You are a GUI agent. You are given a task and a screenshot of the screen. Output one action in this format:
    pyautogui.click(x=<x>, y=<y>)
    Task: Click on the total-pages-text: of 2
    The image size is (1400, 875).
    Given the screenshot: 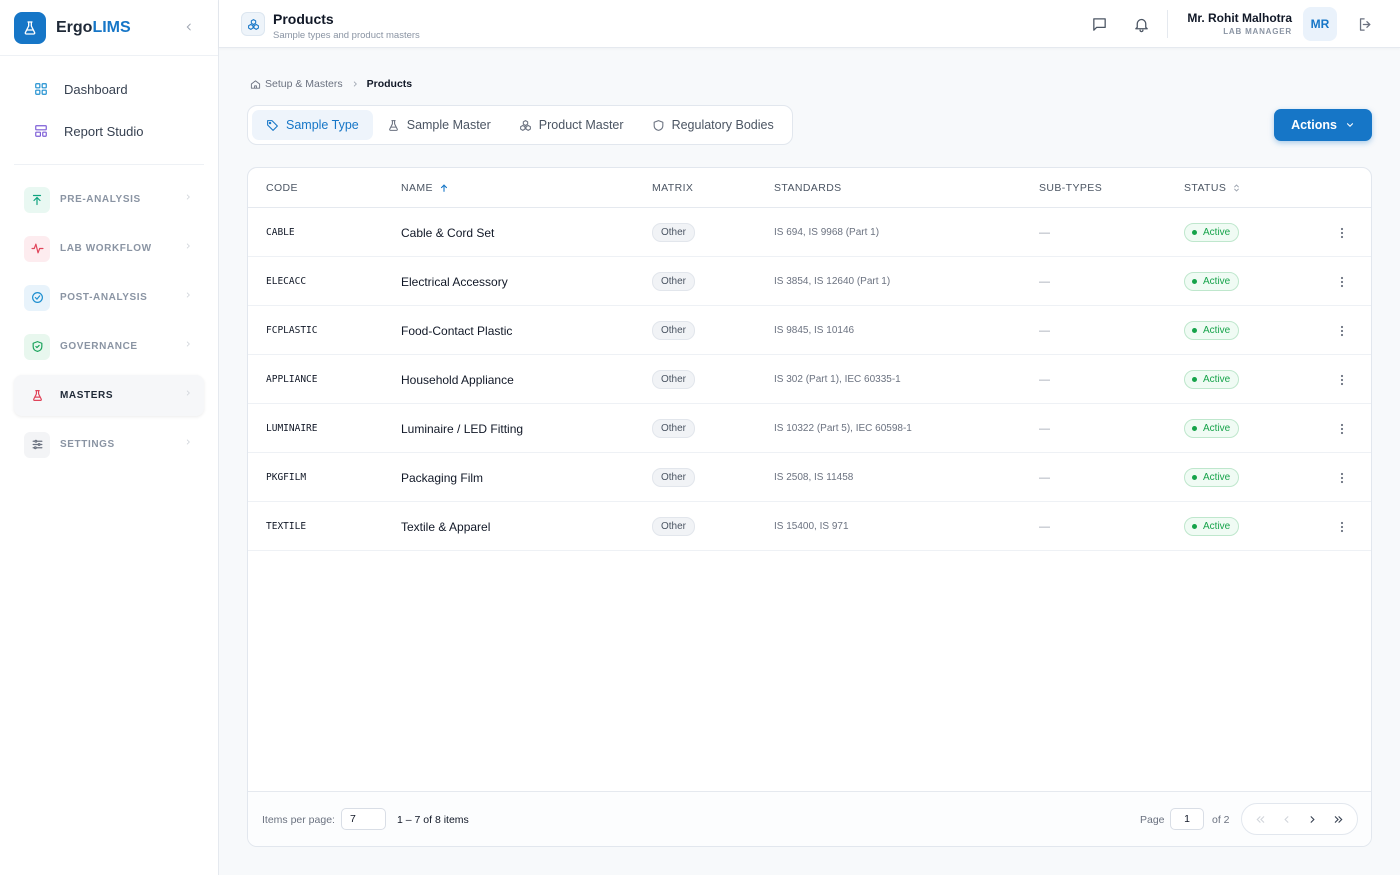 What is the action you would take?
    pyautogui.click(x=1221, y=820)
    